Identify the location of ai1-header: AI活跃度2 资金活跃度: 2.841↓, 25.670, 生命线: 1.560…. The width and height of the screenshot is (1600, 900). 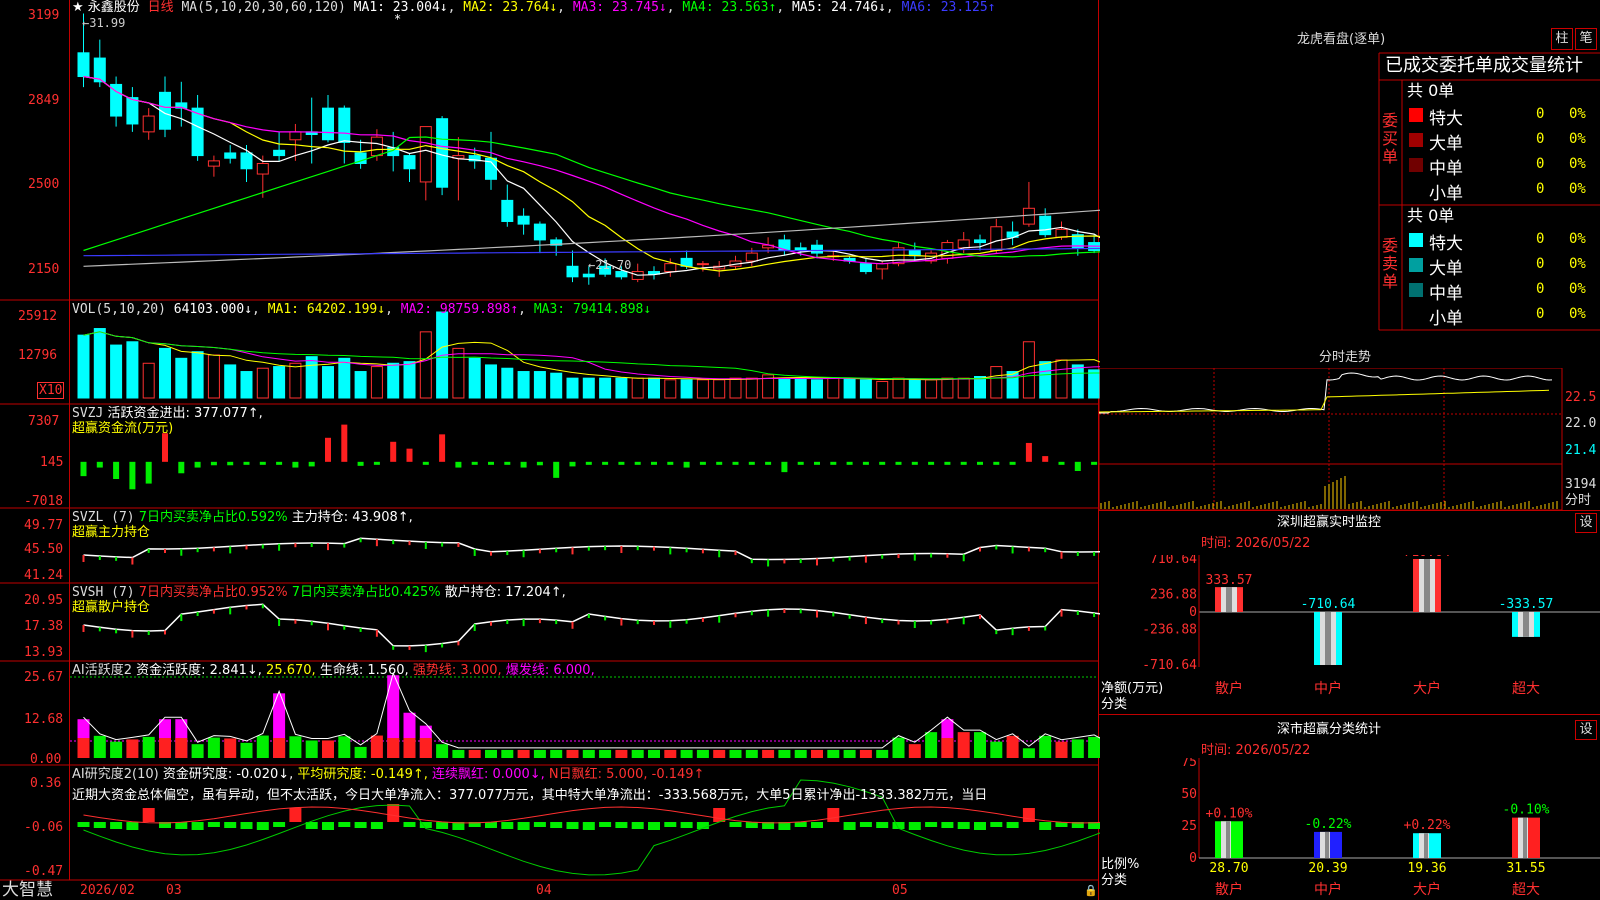
(333, 670).